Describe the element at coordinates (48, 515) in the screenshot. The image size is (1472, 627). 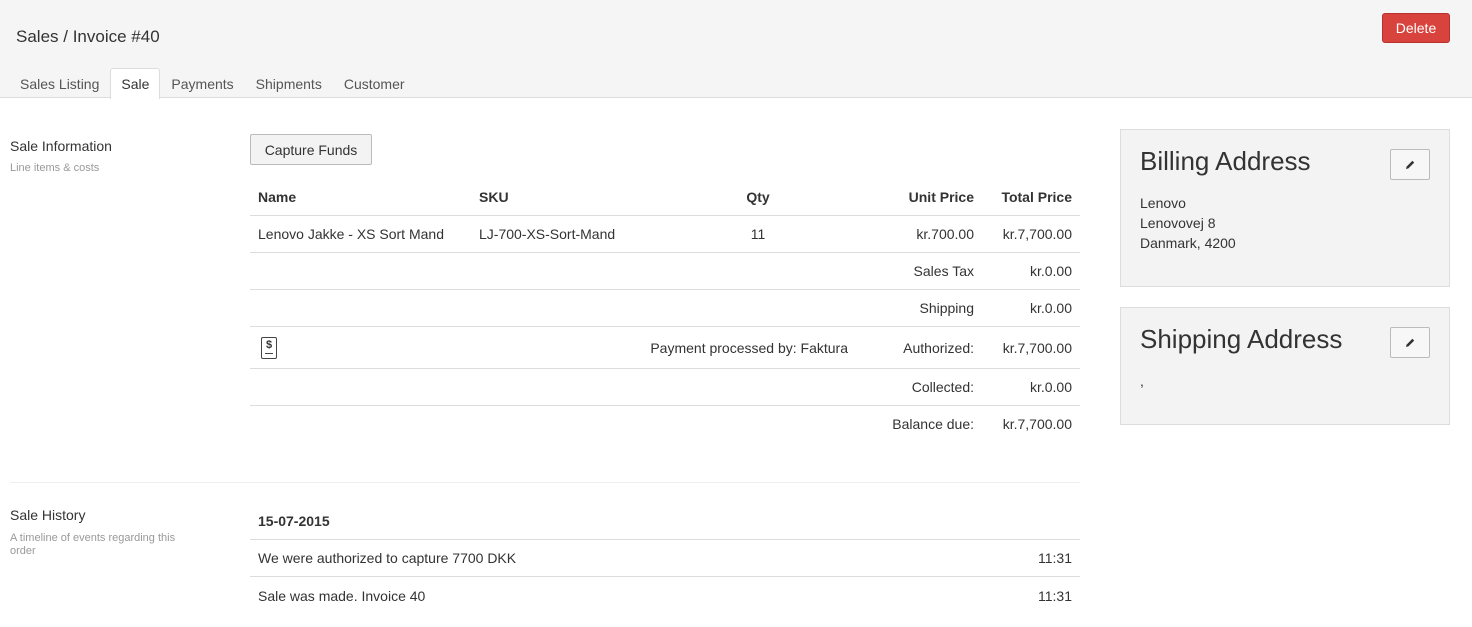
I see `sale-history-title: Sale History` at that location.